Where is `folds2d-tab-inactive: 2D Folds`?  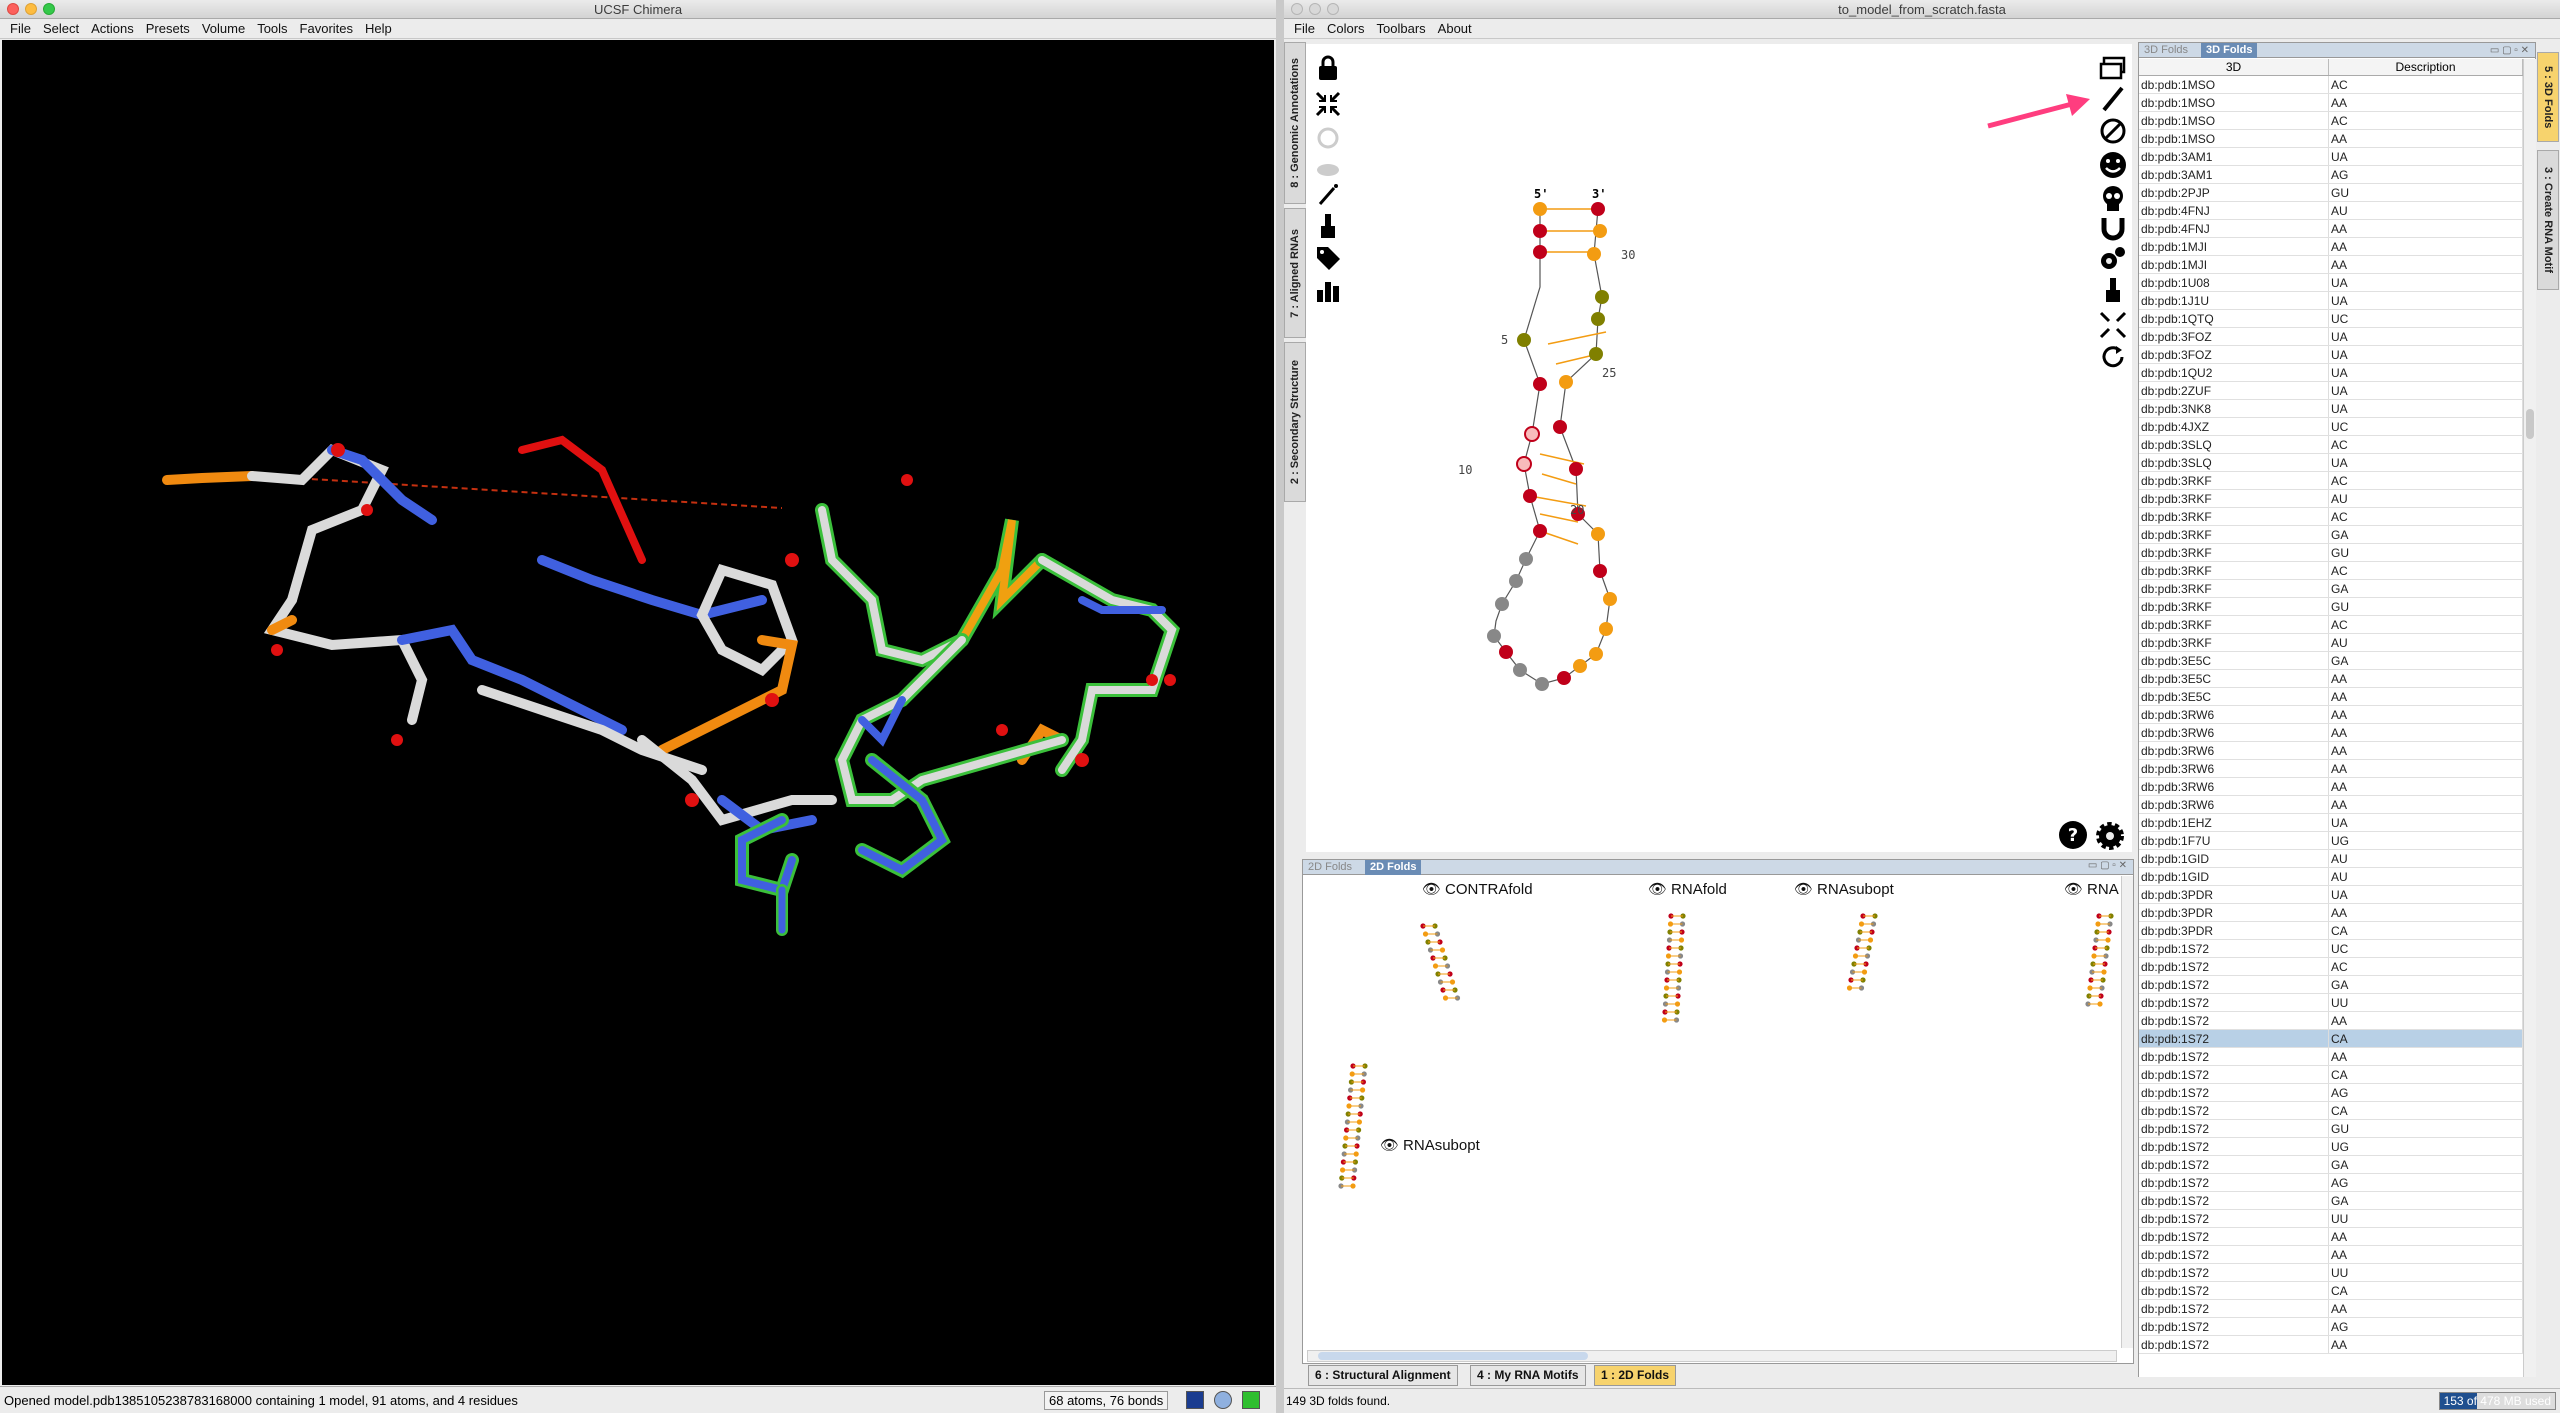
folds2d-tab-inactive: 2D Folds is located at coordinates (1330, 867).